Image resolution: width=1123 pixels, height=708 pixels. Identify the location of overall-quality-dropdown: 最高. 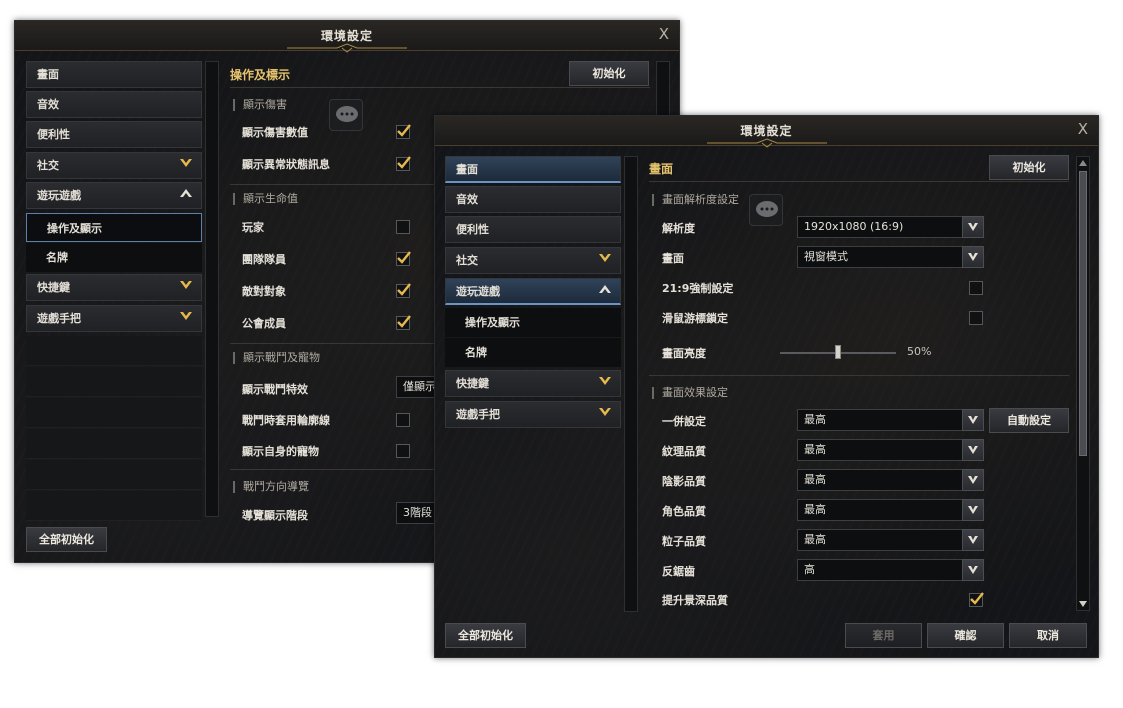
(890, 420).